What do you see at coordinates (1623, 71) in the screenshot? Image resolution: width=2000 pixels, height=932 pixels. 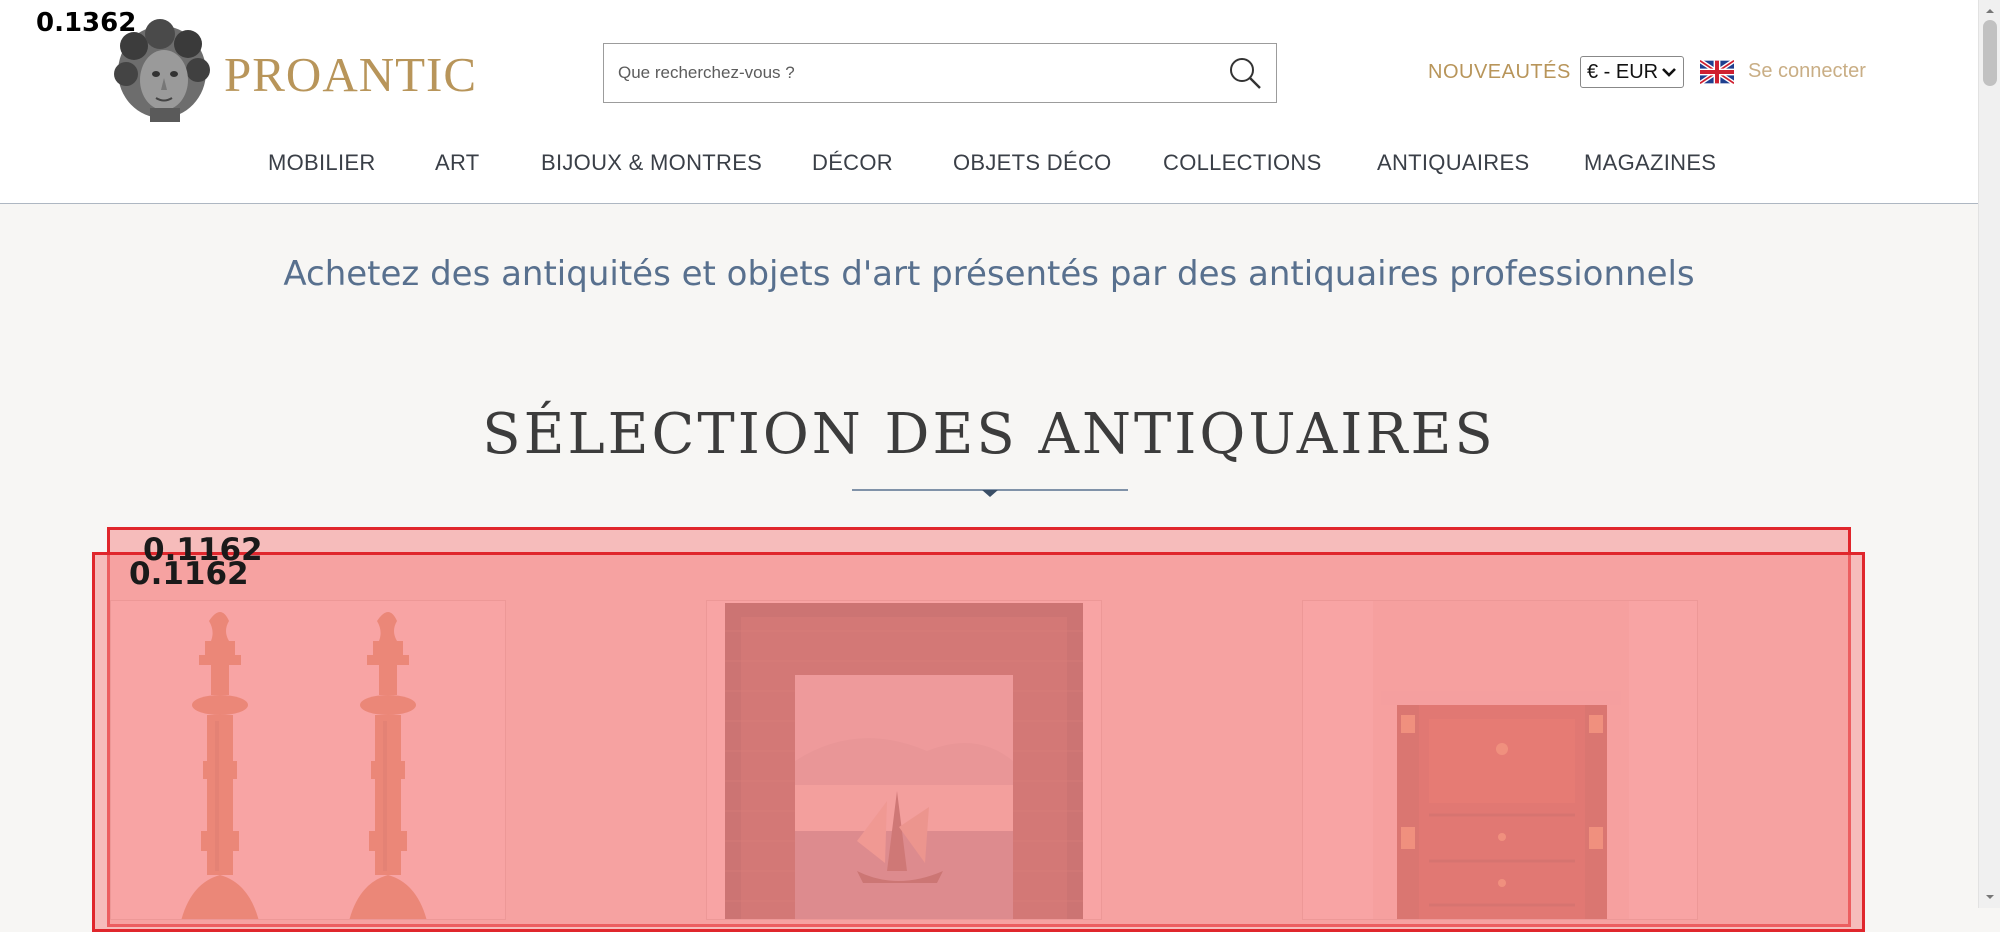 I see `currency-value: € - EUR` at bounding box center [1623, 71].